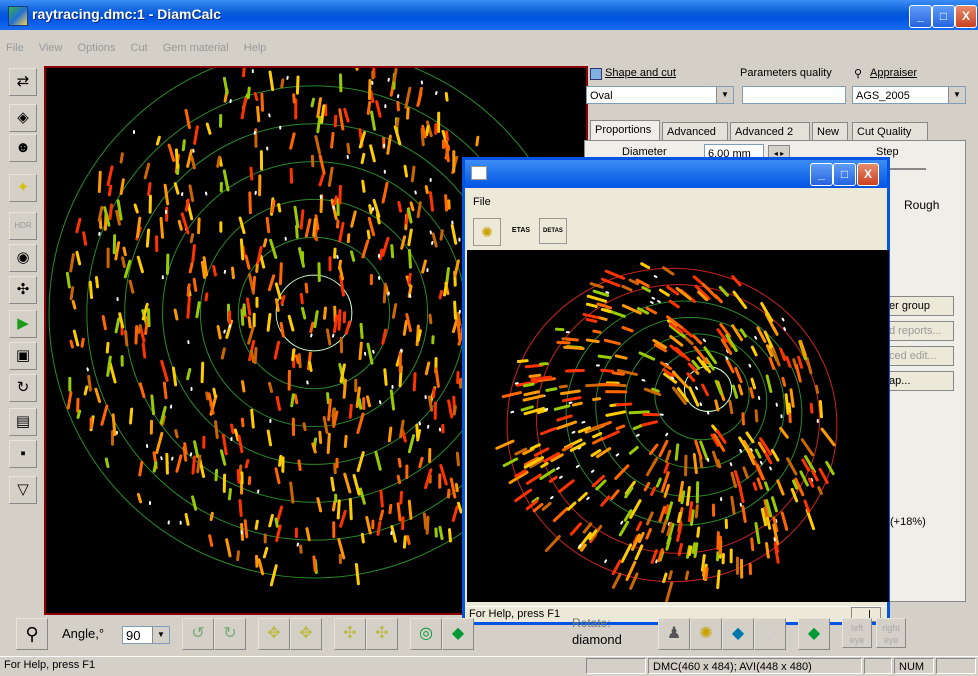  What do you see at coordinates (918, 306) in the screenshot?
I see `parameter-group-button: er group` at bounding box center [918, 306].